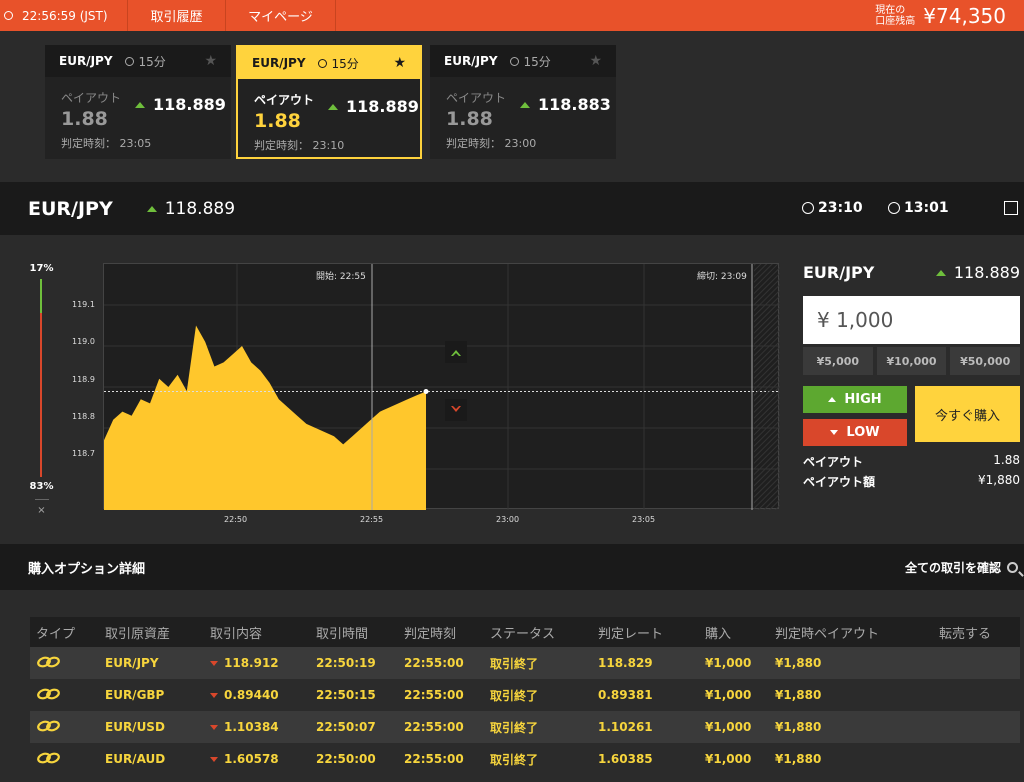 Image resolution: width=1024 pixels, height=782 pixels. What do you see at coordinates (855, 399) in the screenshot?
I see `high-button: HIGH` at bounding box center [855, 399].